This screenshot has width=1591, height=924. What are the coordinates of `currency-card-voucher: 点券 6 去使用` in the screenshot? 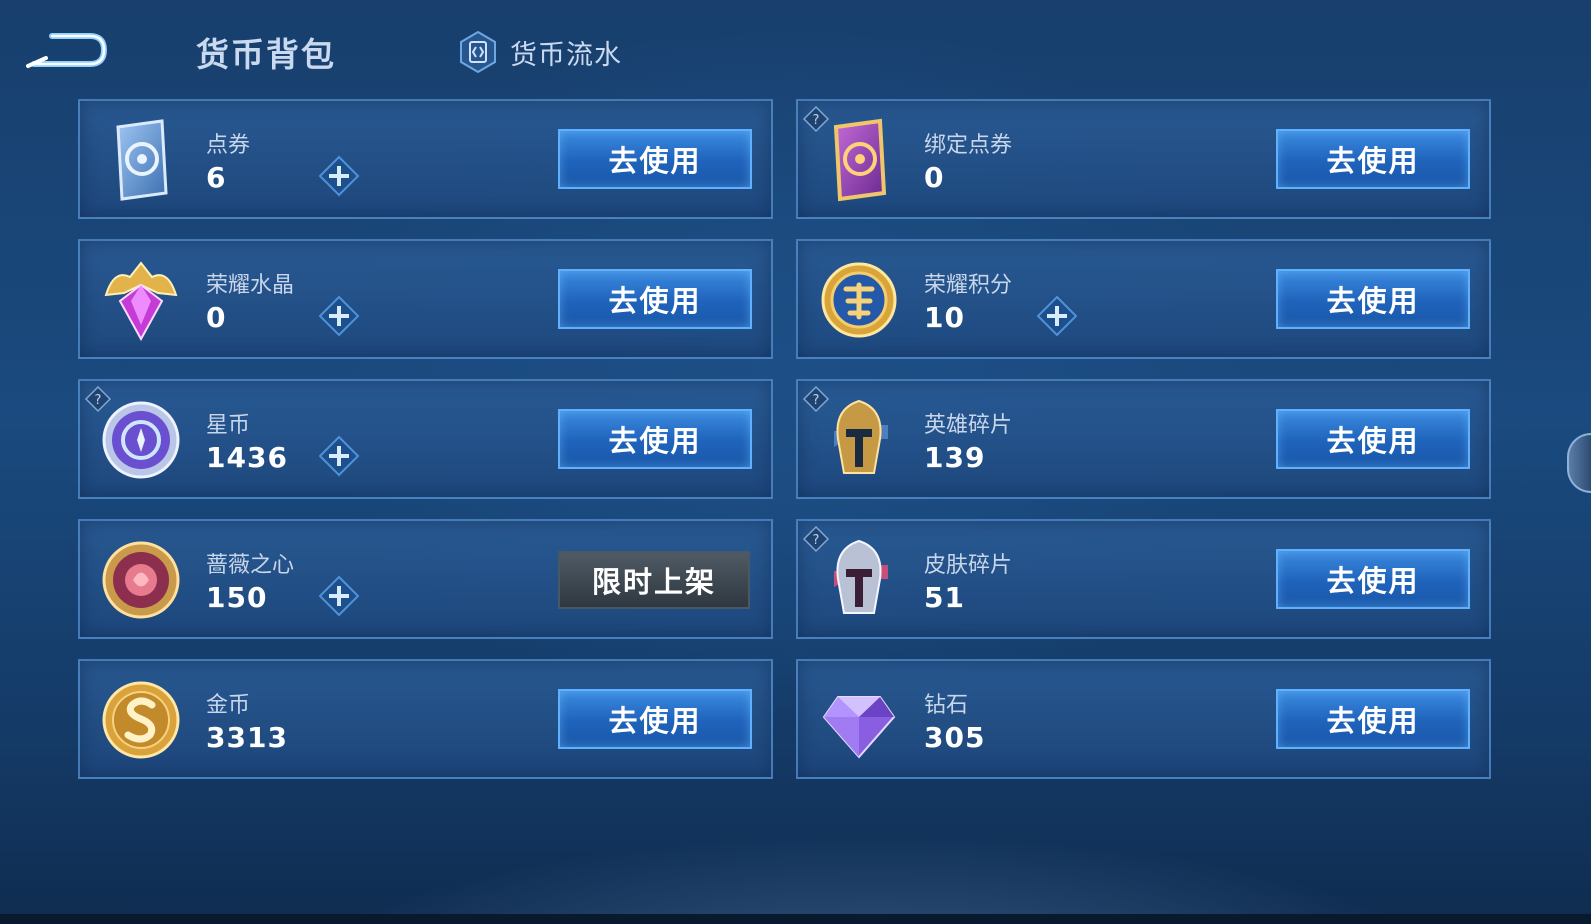 It's located at (425, 159).